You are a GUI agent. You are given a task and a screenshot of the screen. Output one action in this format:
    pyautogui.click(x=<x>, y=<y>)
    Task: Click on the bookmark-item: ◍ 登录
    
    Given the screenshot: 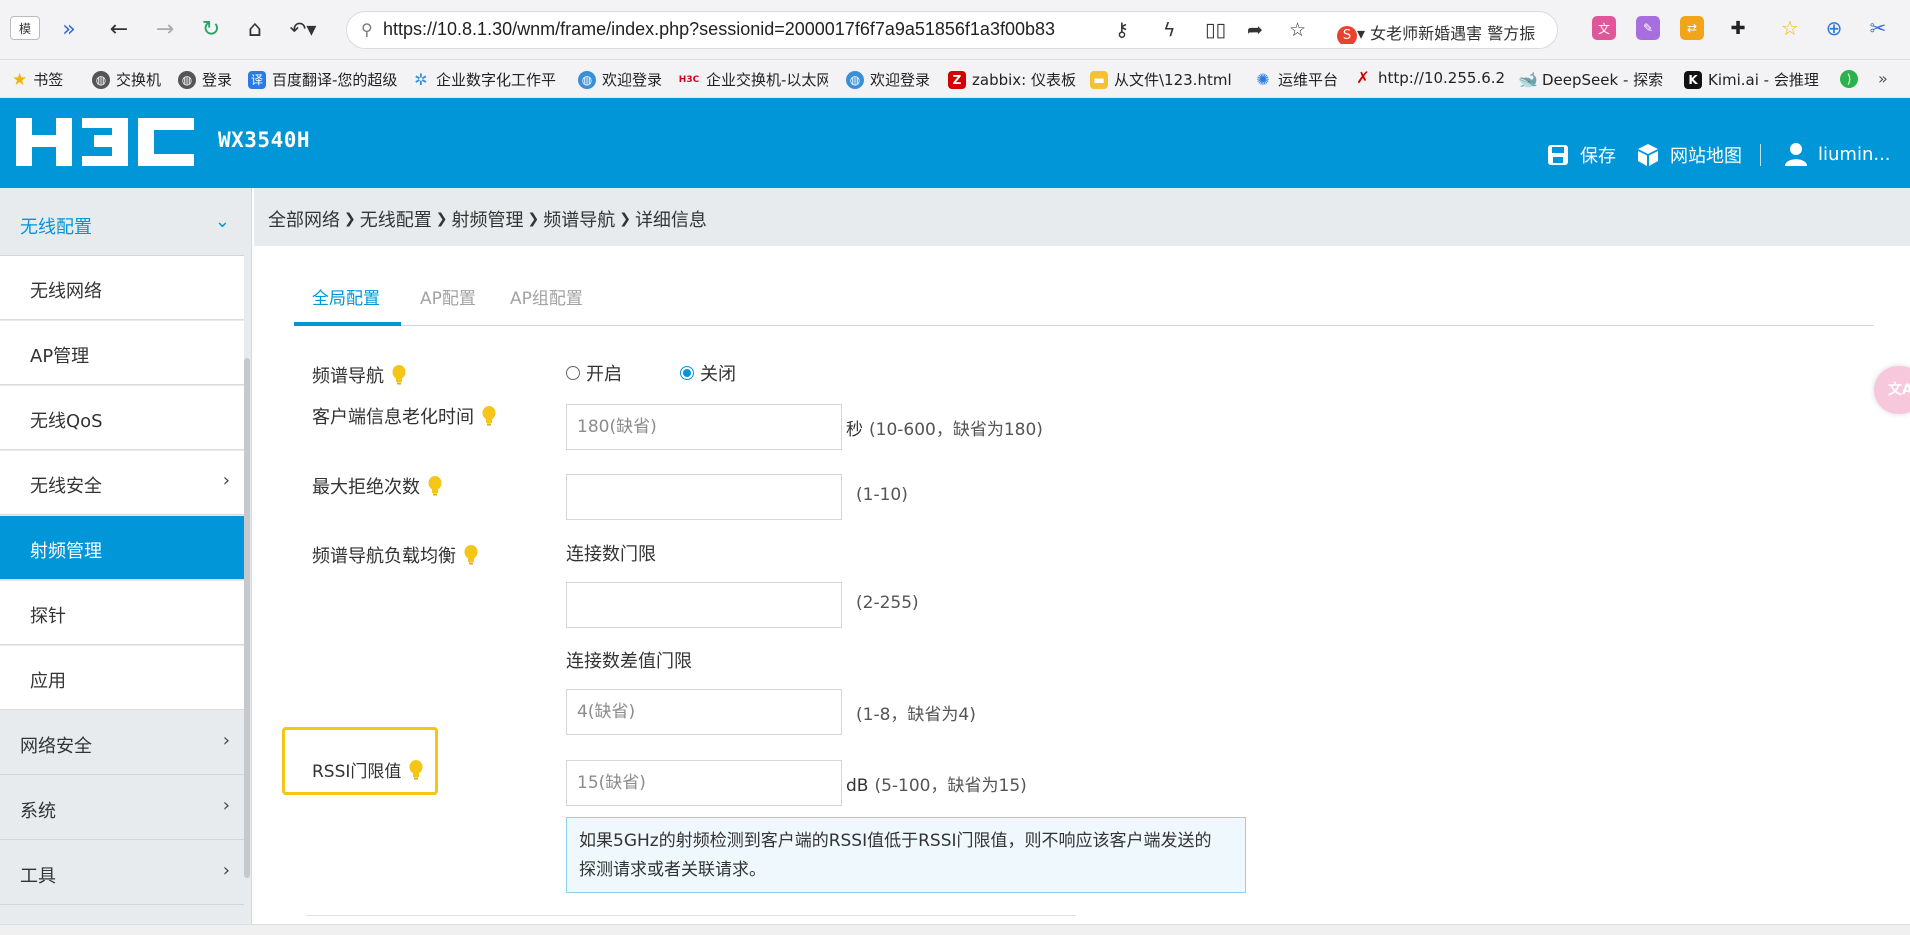 What is the action you would take?
    pyautogui.click(x=209, y=79)
    